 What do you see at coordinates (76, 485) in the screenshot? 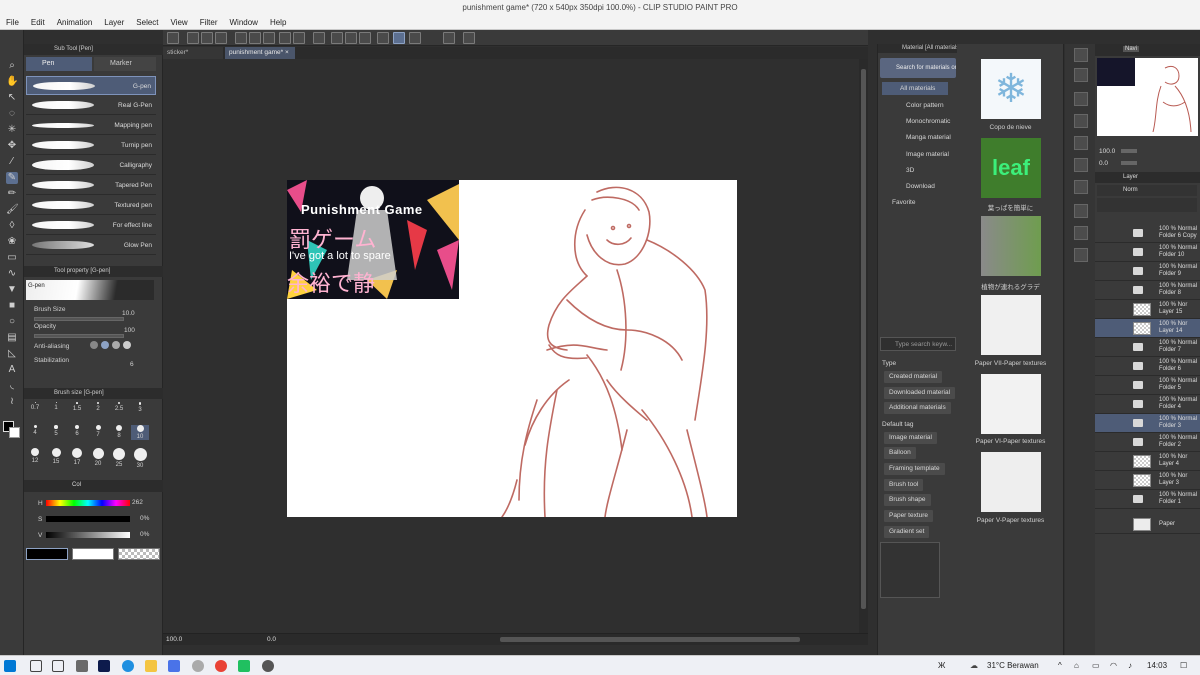
I see `color-tab: Col` at bounding box center [76, 485].